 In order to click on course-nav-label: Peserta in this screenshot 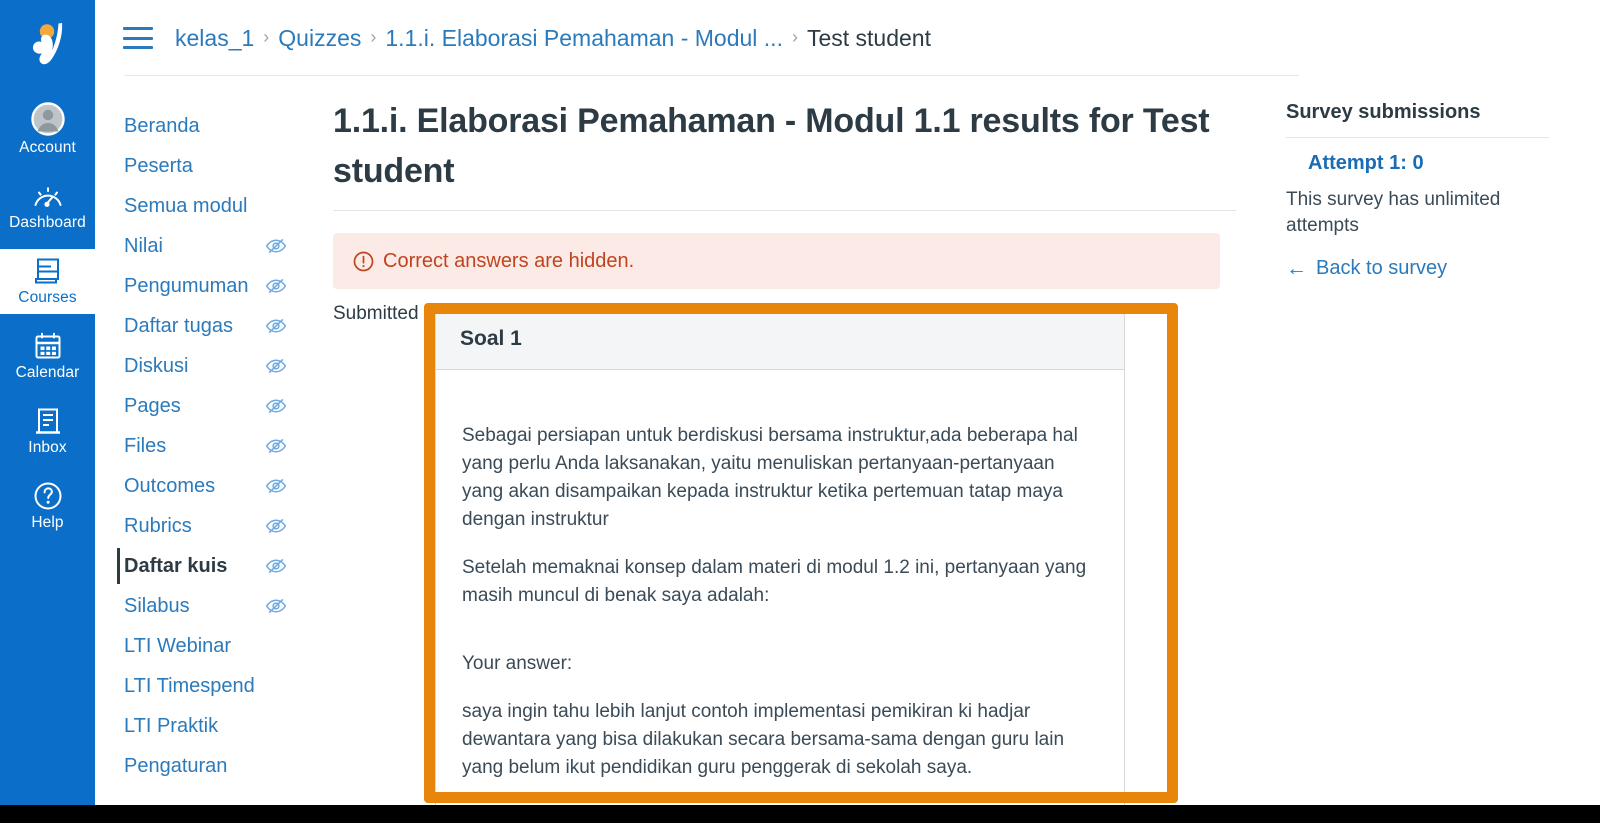, I will do `click(158, 166)`.